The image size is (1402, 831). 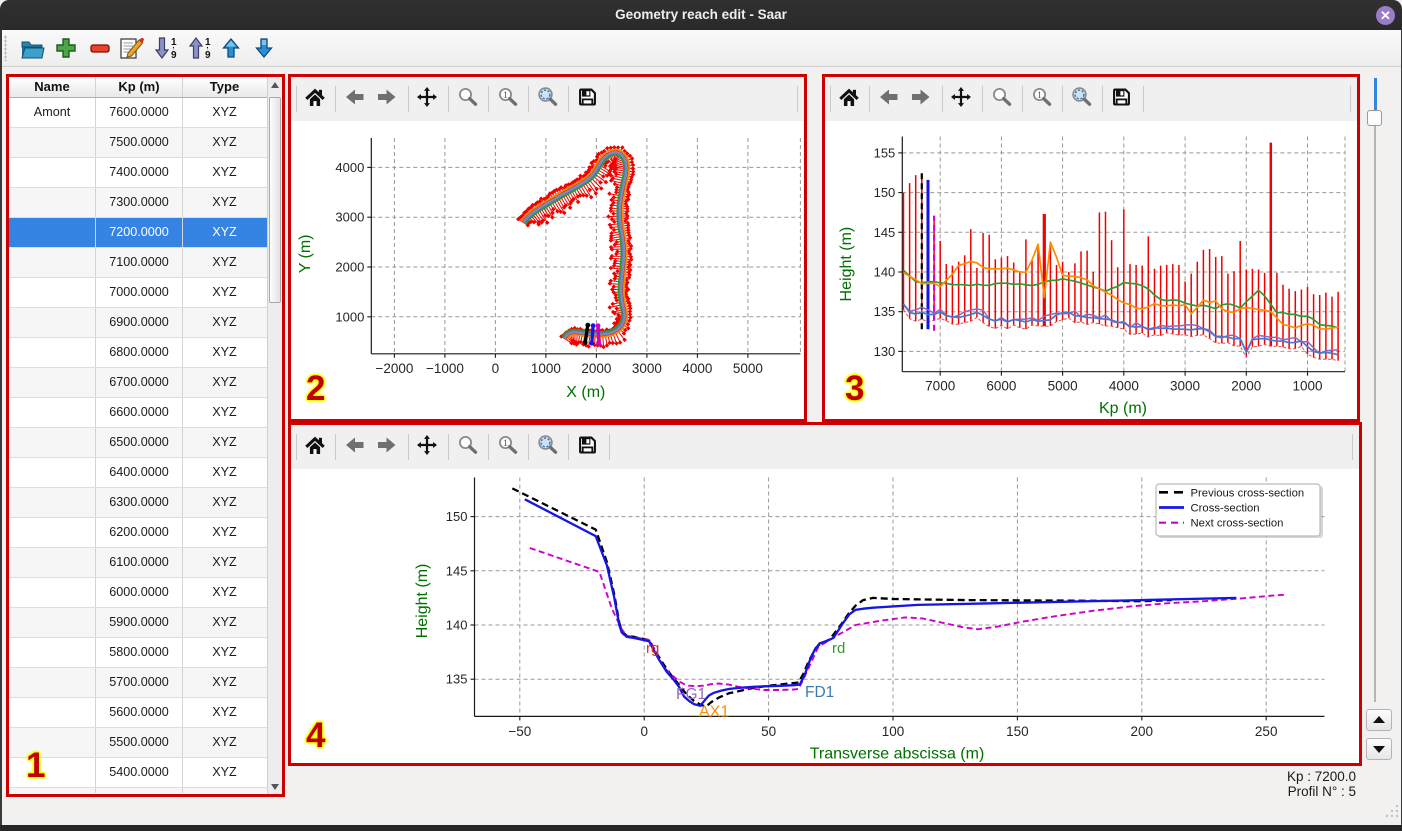 I want to click on svg-text: 50, so click(x=768, y=731).